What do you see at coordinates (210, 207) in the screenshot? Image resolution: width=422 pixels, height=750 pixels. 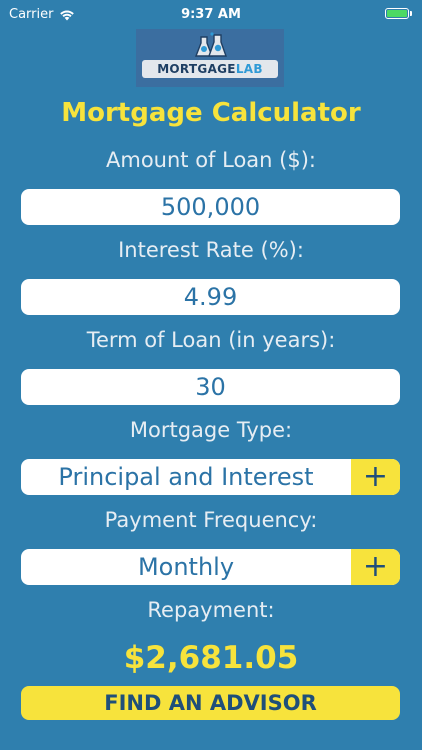 I see `loan-amount-input: 500,000` at bounding box center [210, 207].